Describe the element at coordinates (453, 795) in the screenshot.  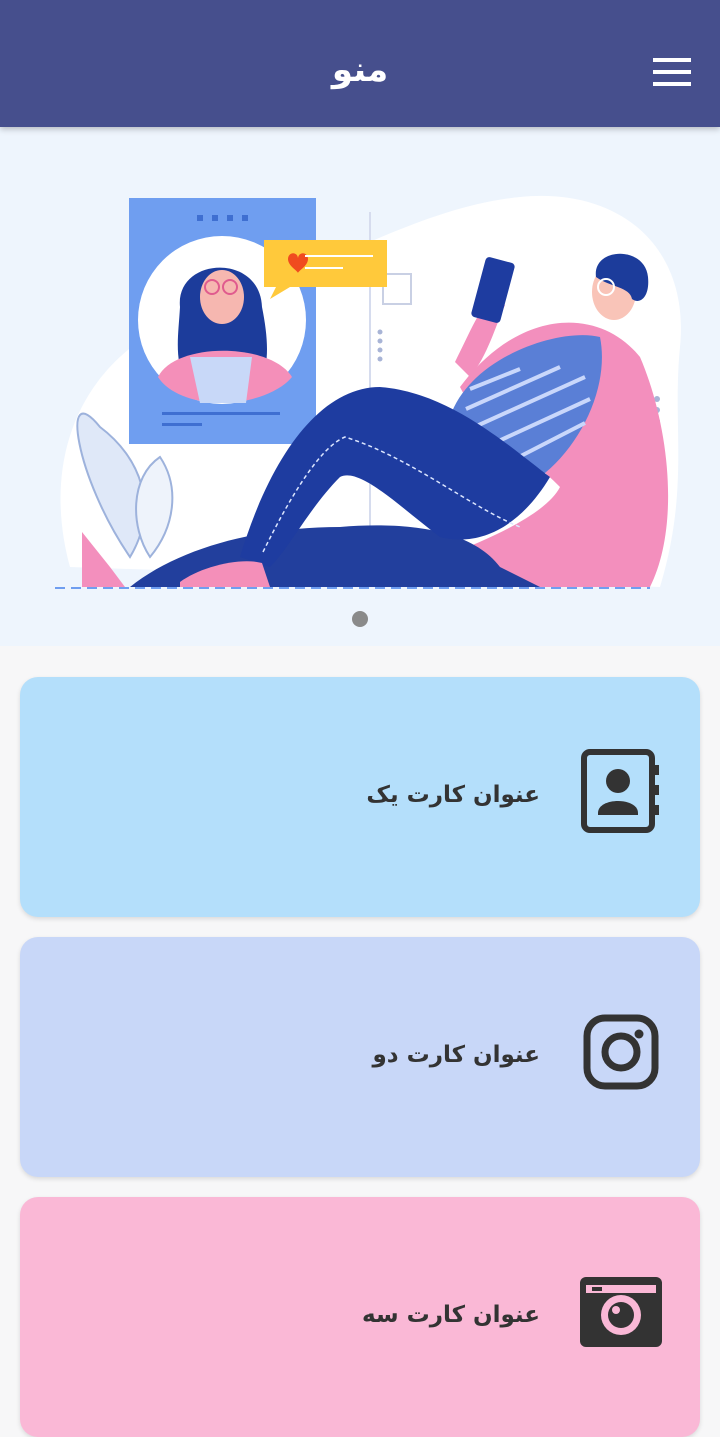
I see `card-title: عنوان کارت یک` at that location.